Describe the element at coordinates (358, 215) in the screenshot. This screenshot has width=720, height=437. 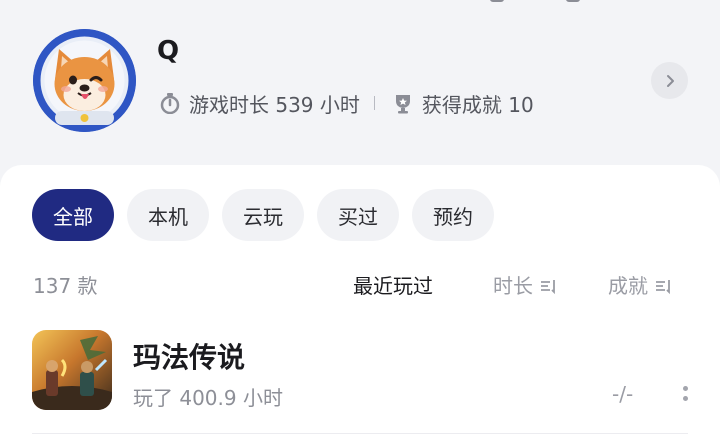
I see `filter-chip-purchased: 买过` at that location.